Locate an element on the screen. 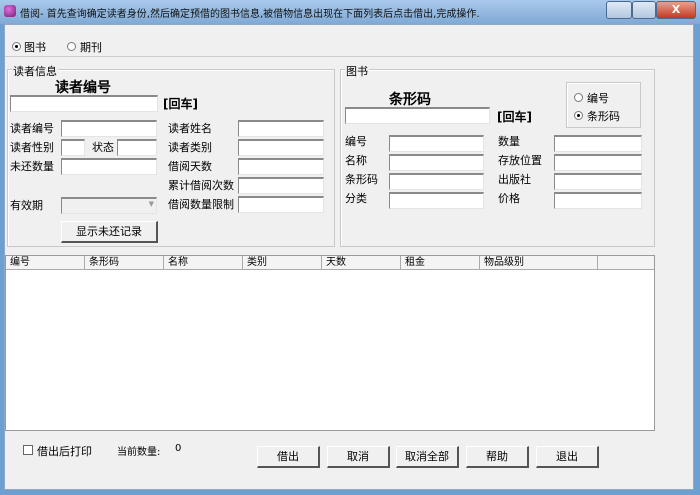  radio-book is located at coordinates (16, 46).